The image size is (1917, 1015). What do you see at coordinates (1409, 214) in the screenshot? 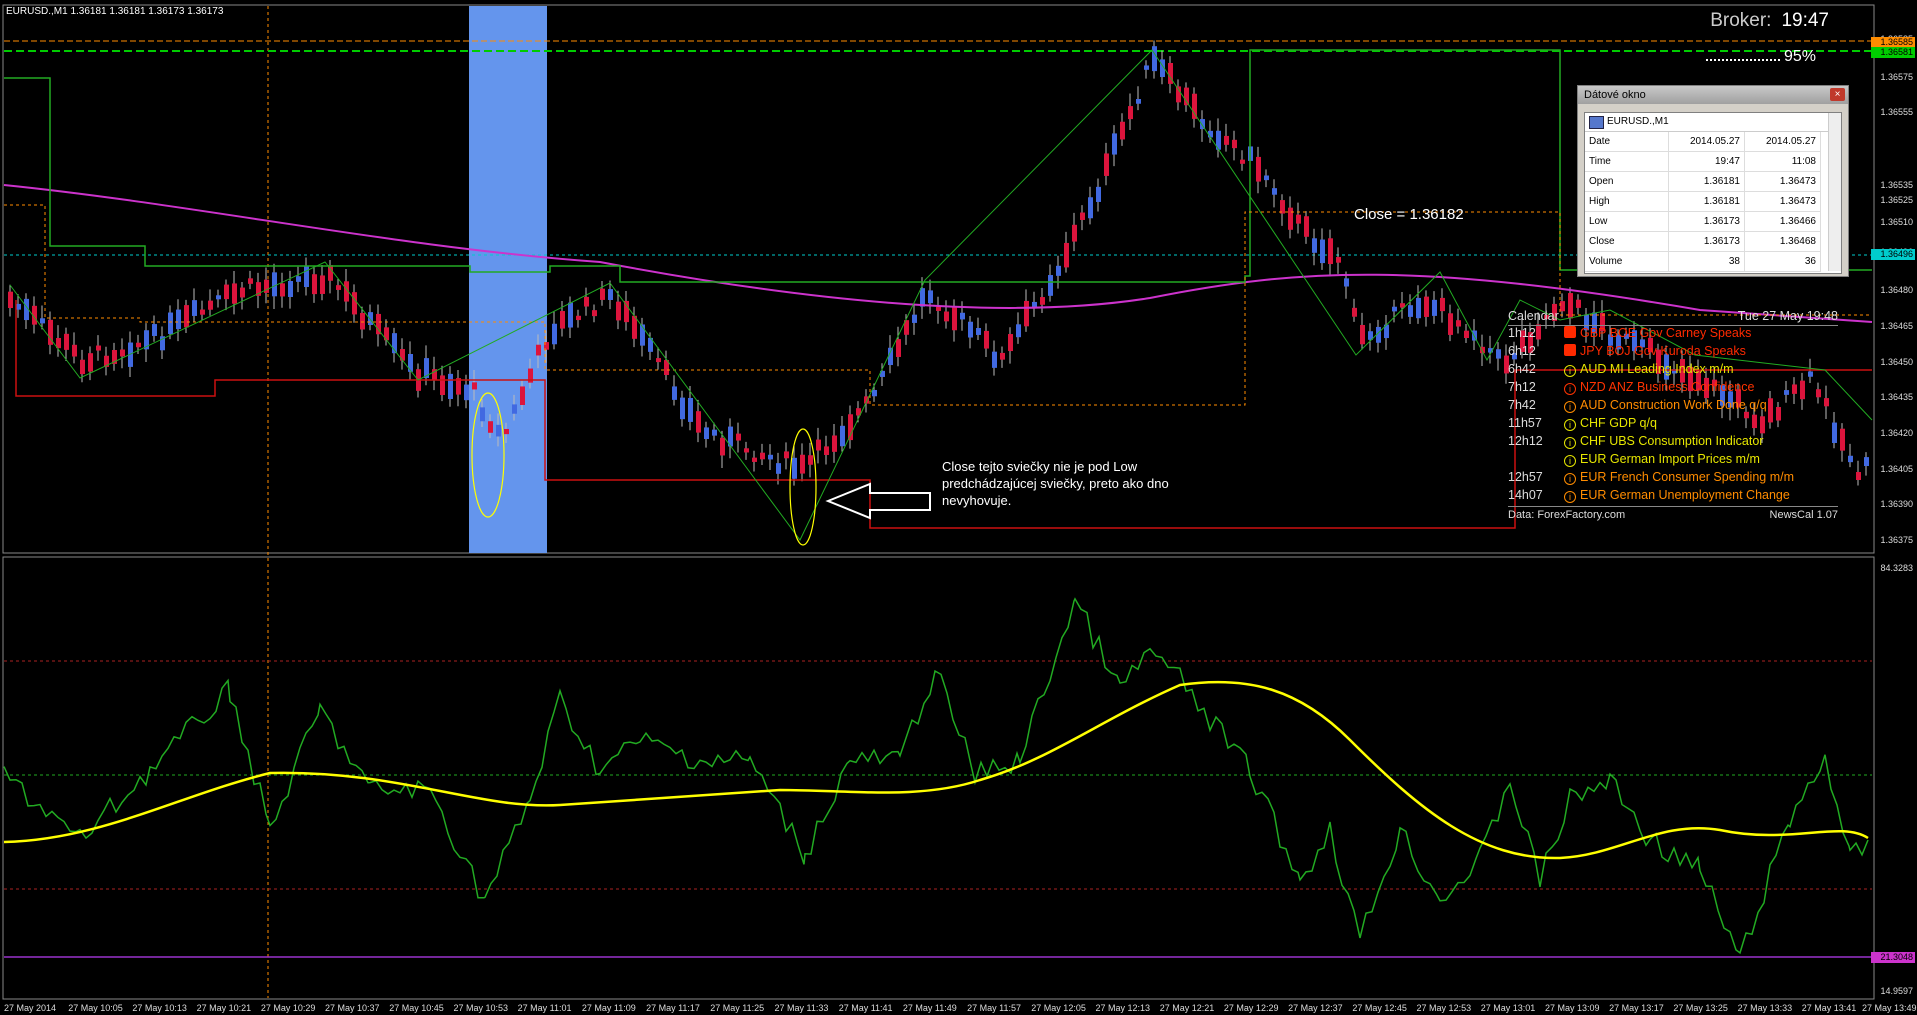
I see `close-annotation: Close = 1.36182` at bounding box center [1409, 214].